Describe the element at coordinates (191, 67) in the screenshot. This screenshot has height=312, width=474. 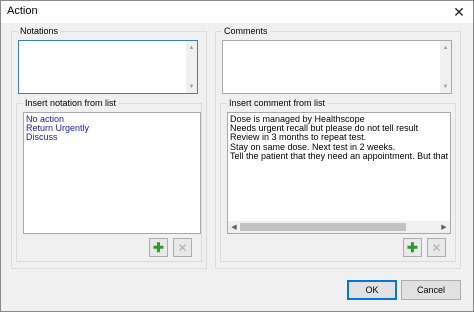
I see `notations-scrollbar: ▲ ▼` at that location.